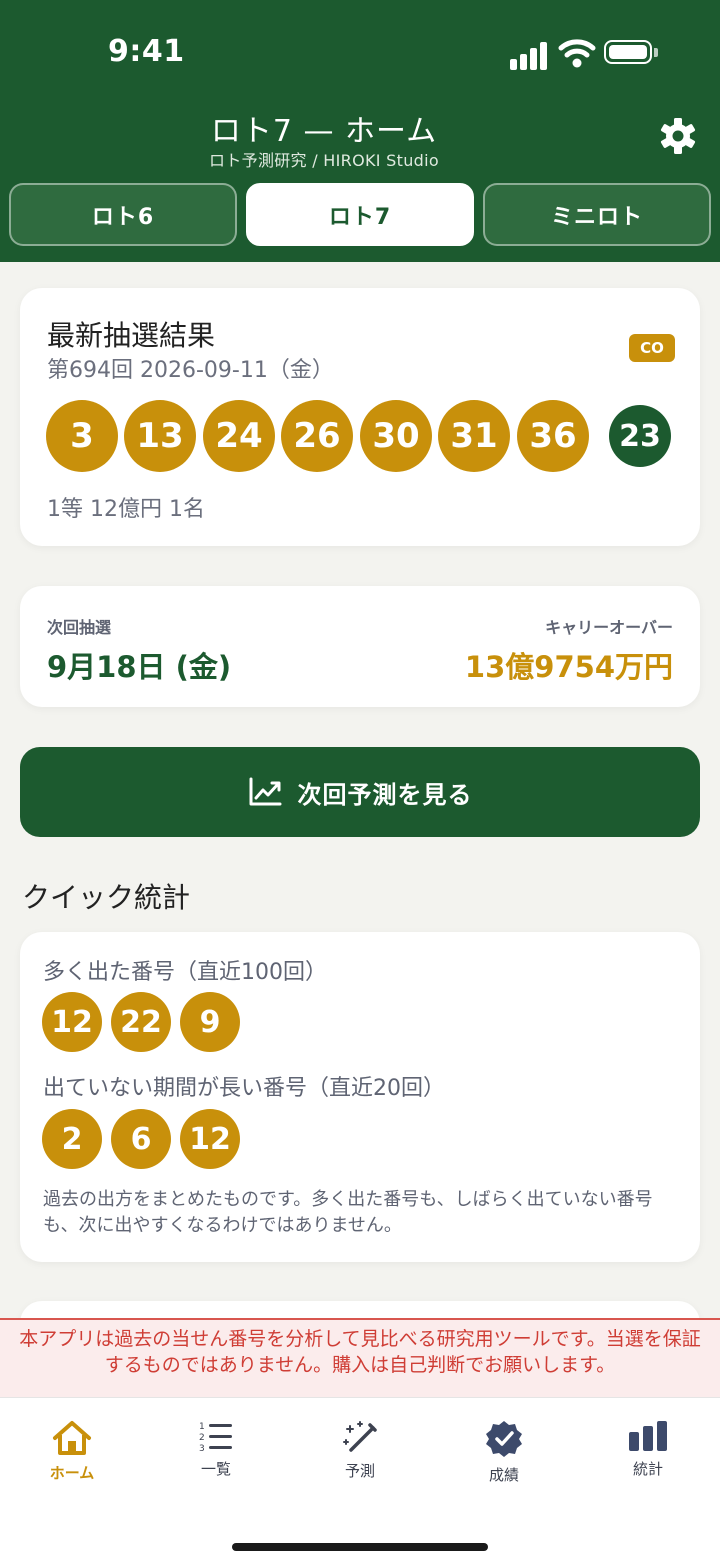 The image size is (720, 1565). Describe the element at coordinates (72, 1438) in the screenshot. I see `home-icon` at that location.